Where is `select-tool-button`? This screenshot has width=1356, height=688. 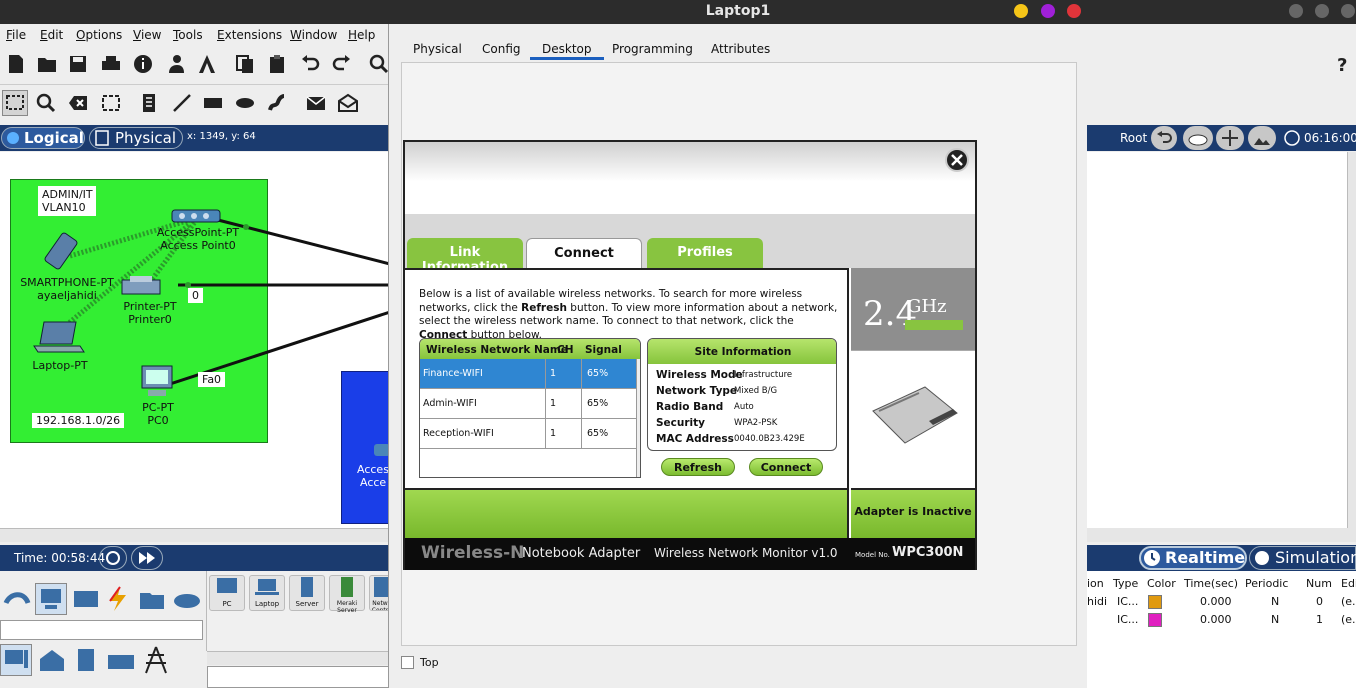
select-tool-button is located at coordinates (15, 103).